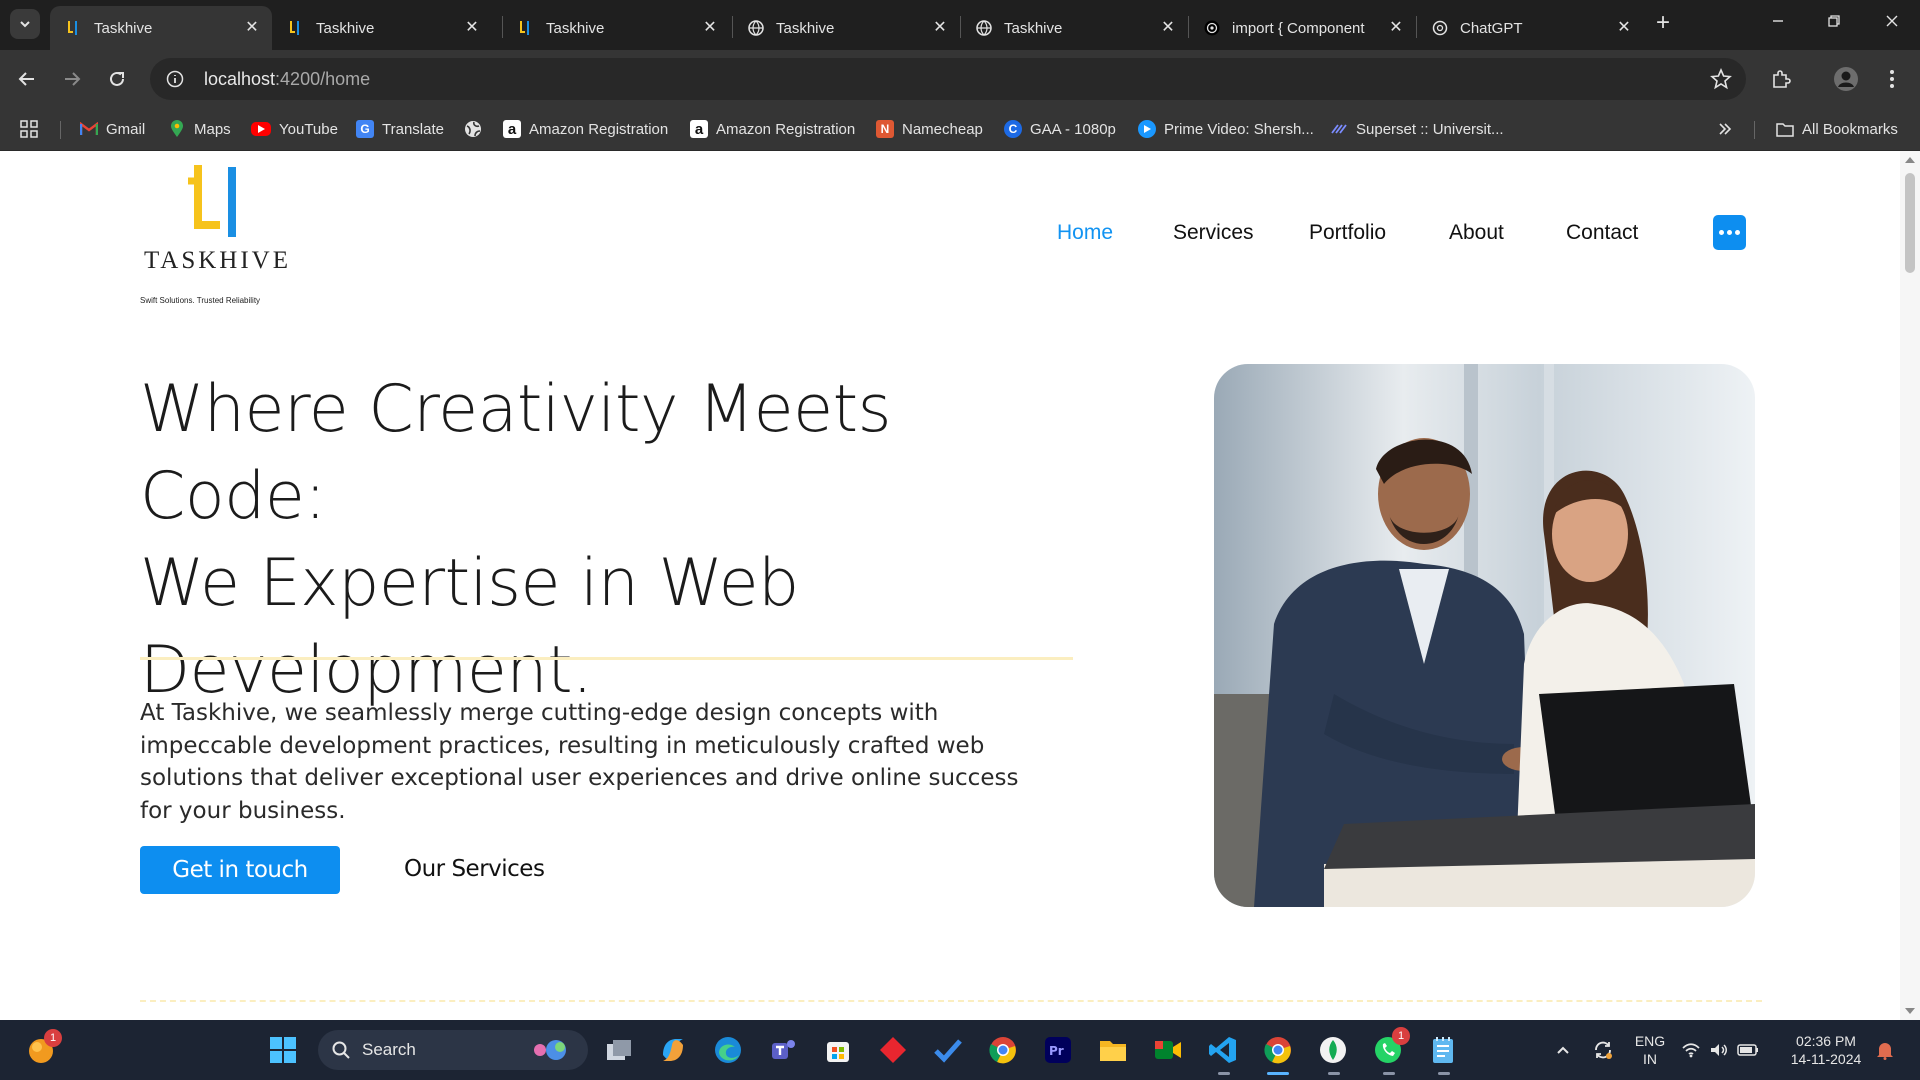 The image size is (1920, 1080). Describe the element at coordinates (477, 129) in the screenshot. I see `bookmark-globe` at that location.